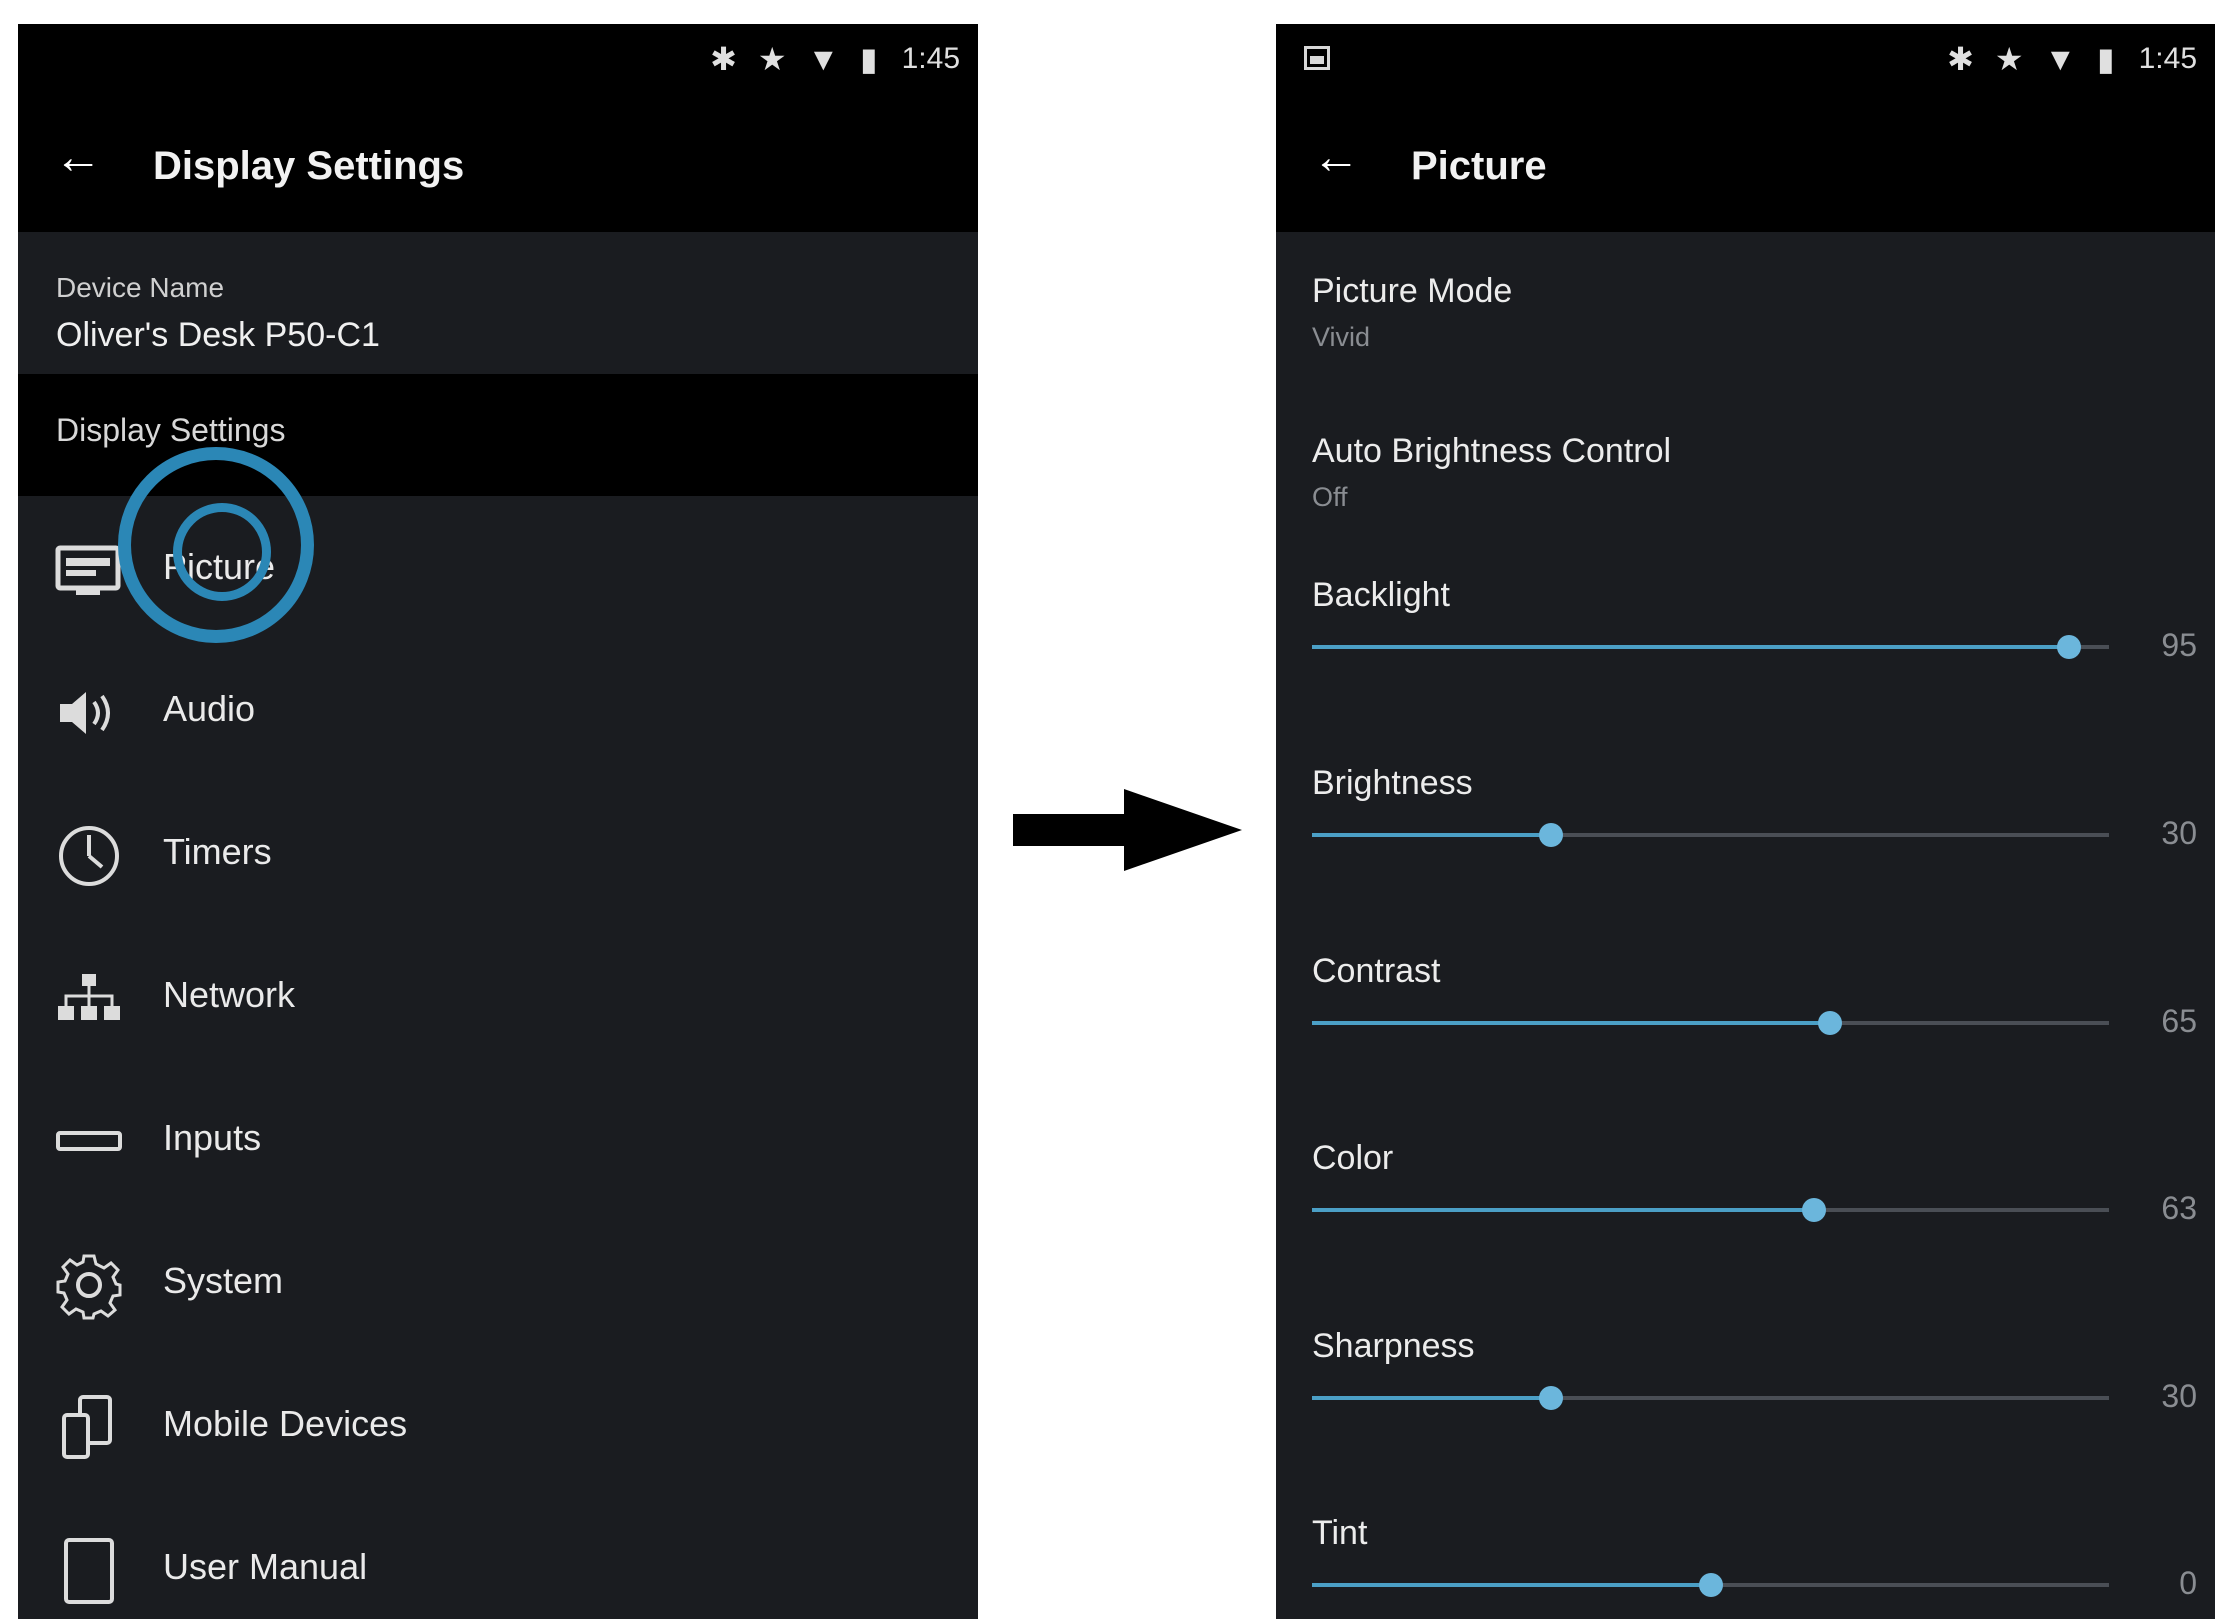  What do you see at coordinates (498, 304) in the screenshot?
I see `device-name-row: Device Name Oliver's Desk P50-C1` at bounding box center [498, 304].